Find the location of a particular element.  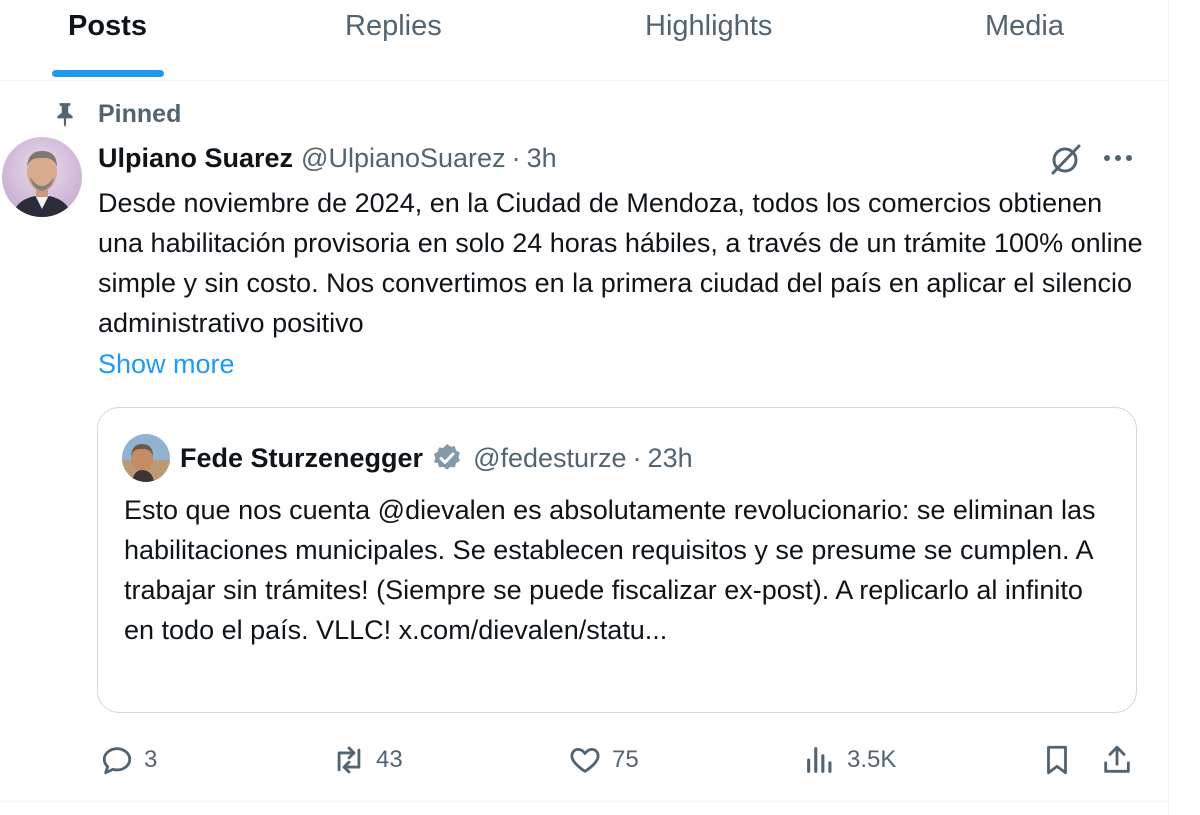

repost-icon is located at coordinates (349, 760).